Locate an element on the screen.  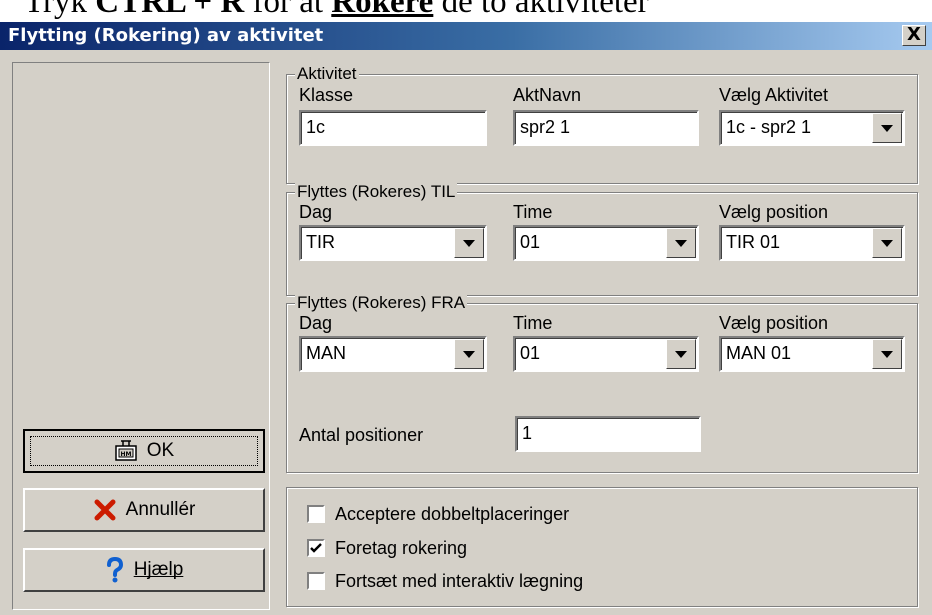
cancel-x-icon is located at coordinates (105, 510).